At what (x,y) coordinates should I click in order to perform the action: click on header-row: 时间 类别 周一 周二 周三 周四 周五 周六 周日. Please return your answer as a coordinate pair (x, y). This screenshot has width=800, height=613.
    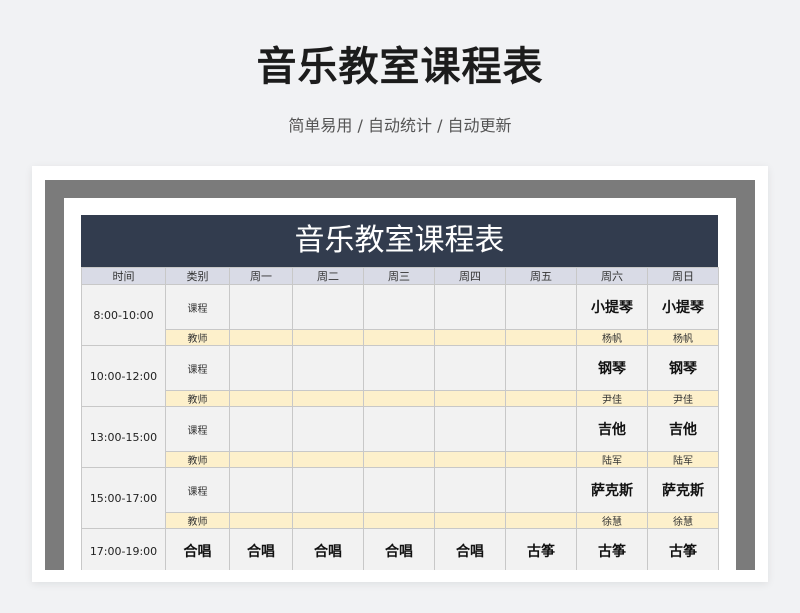
    Looking at the image, I should click on (400, 276).